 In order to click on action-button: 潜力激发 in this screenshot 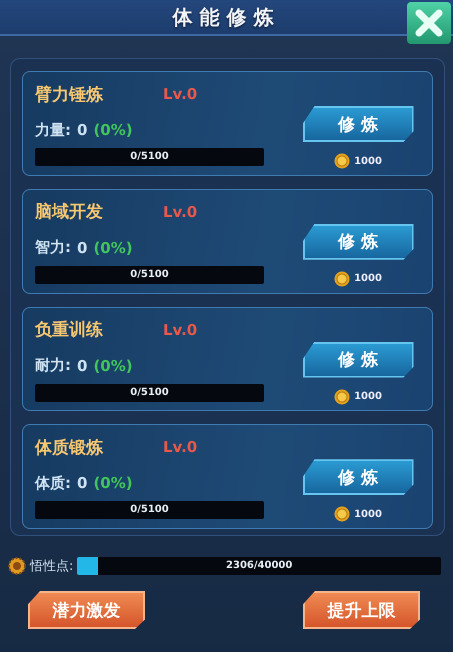, I will do `click(86, 610)`.